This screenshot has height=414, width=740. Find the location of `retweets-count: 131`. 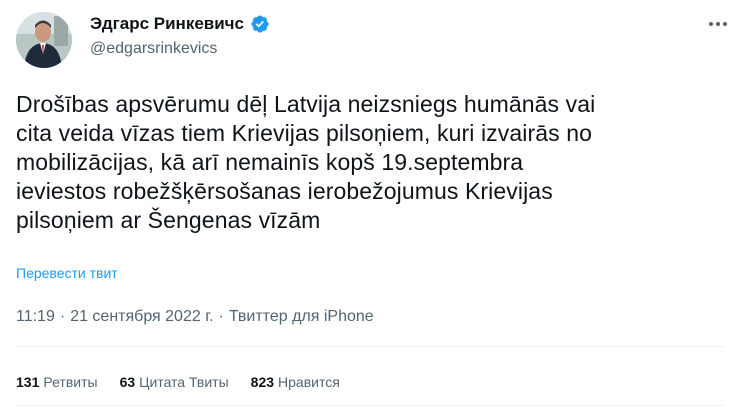

retweets-count: 131 is located at coordinates (28, 382).